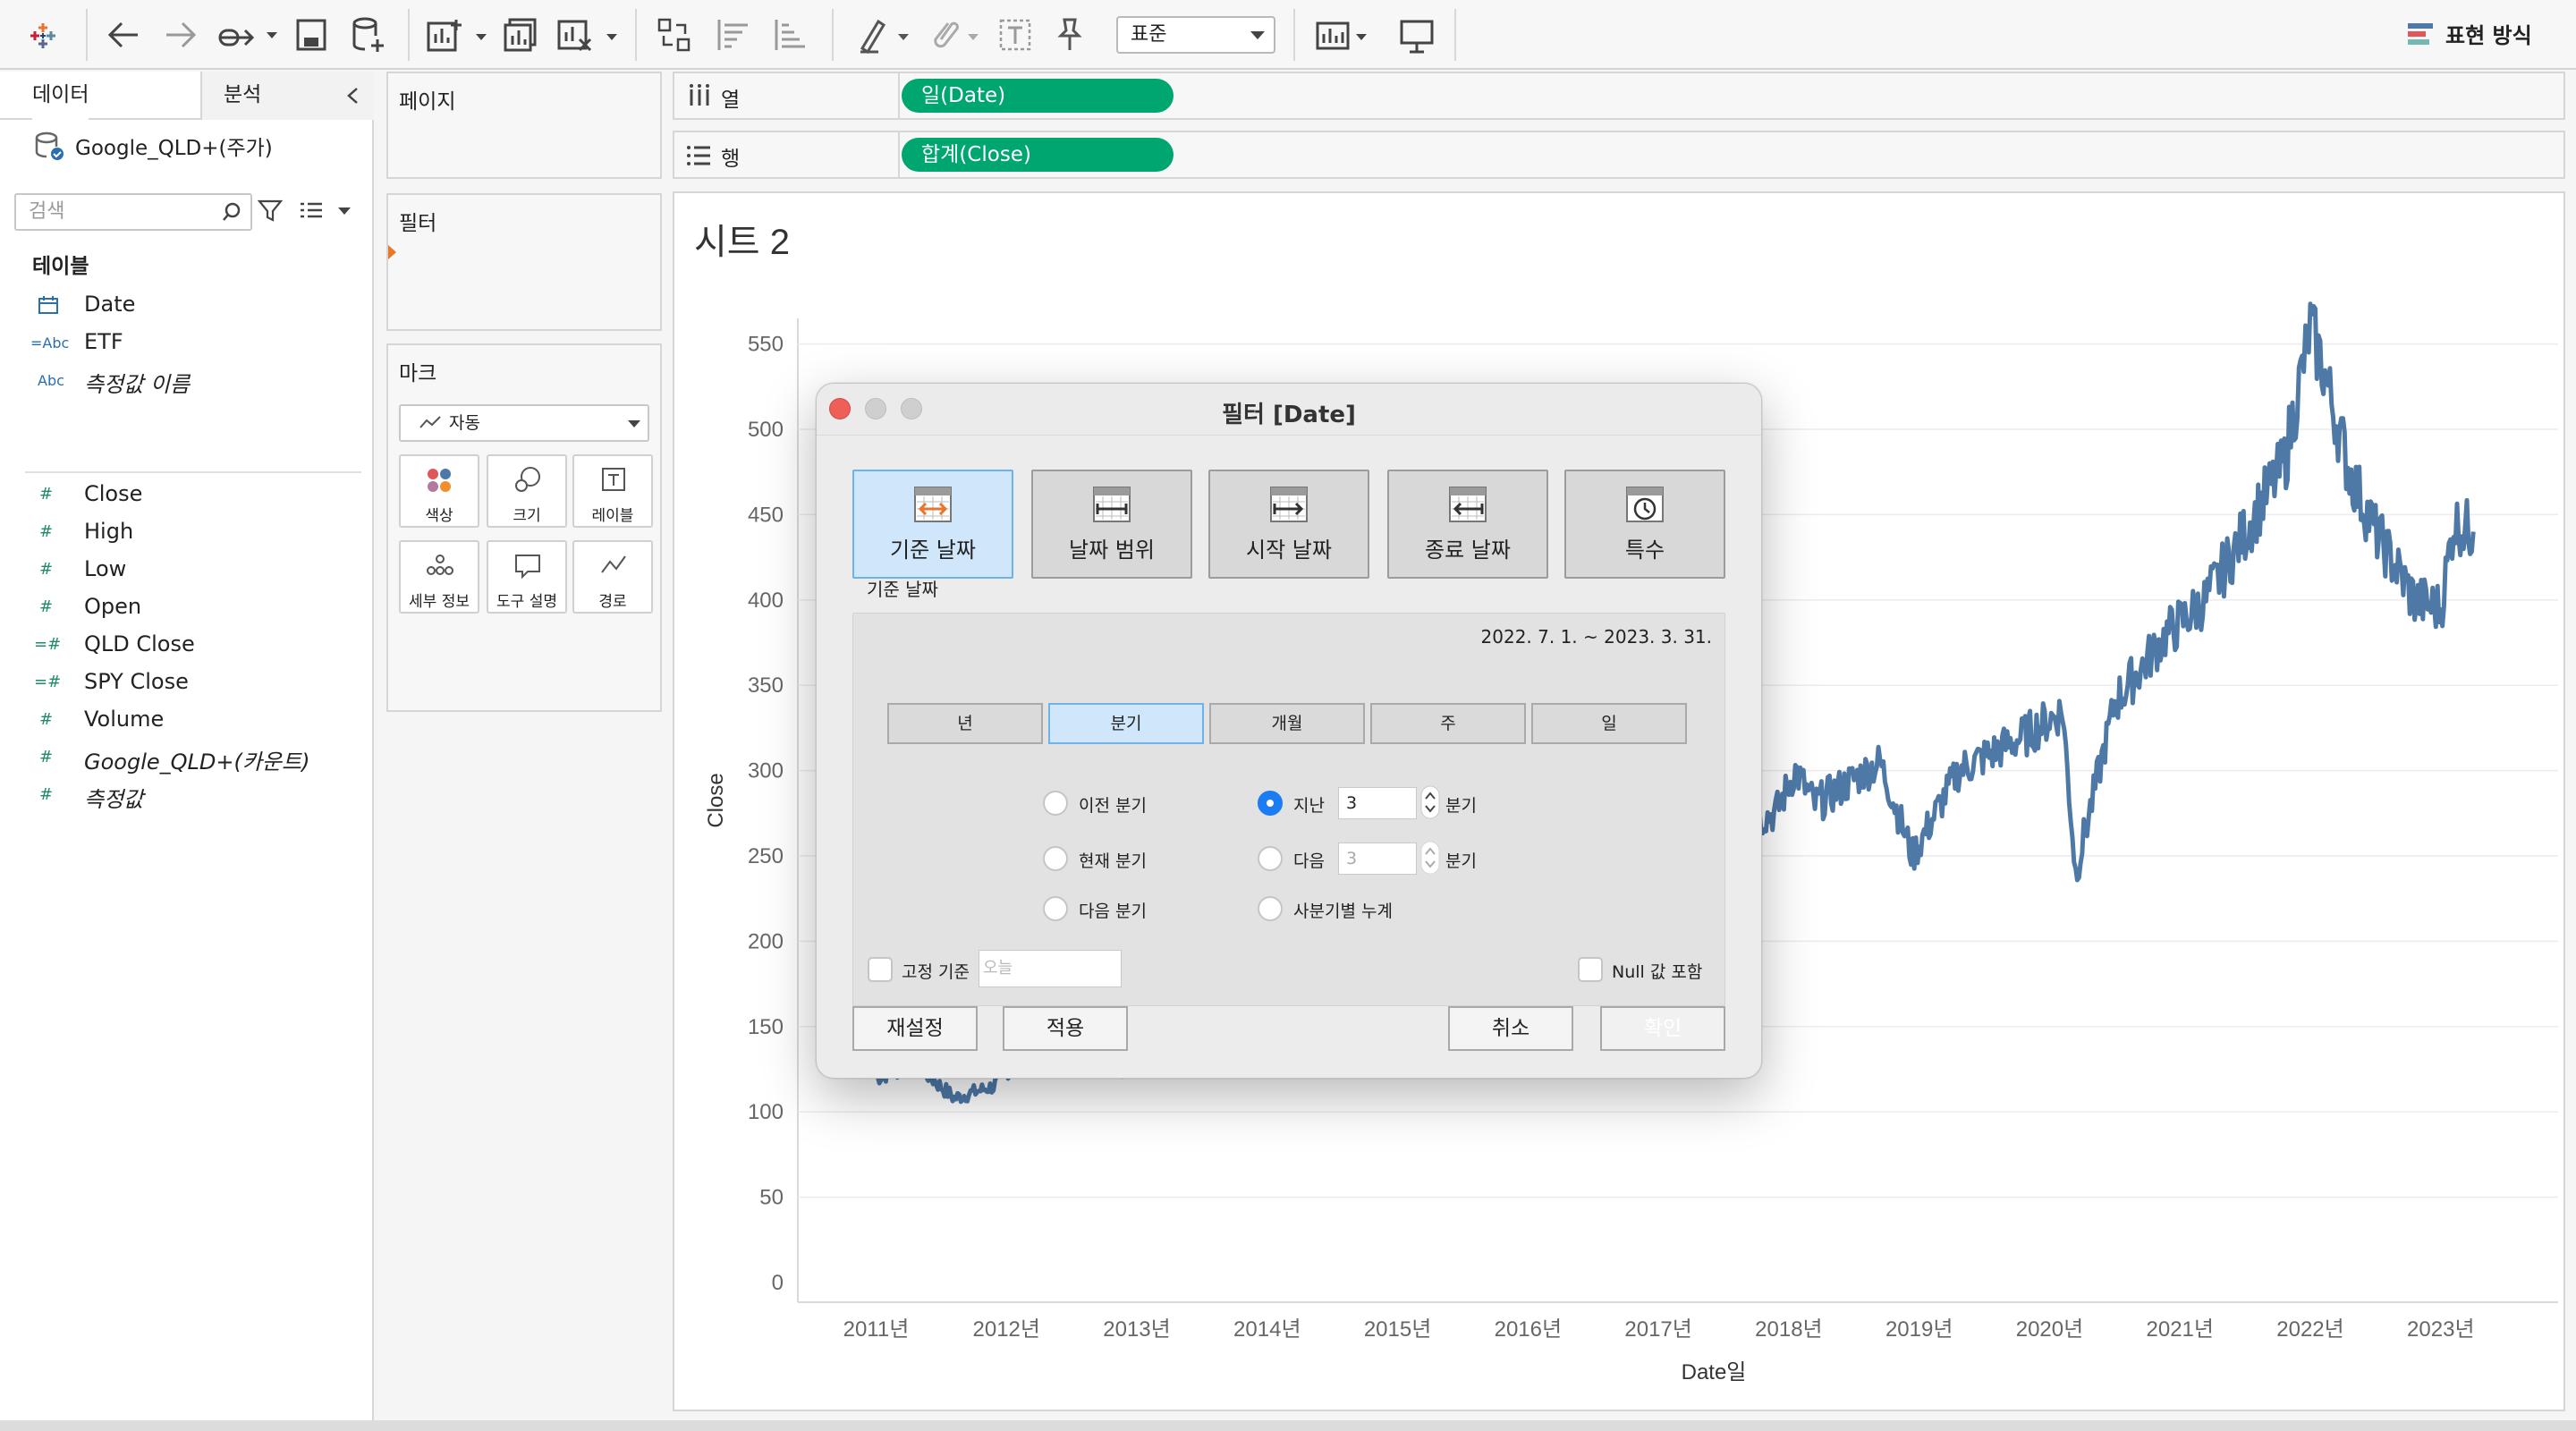 The image size is (2576, 1431). I want to click on mode-date-range: 날짜 범위, so click(1111, 525).